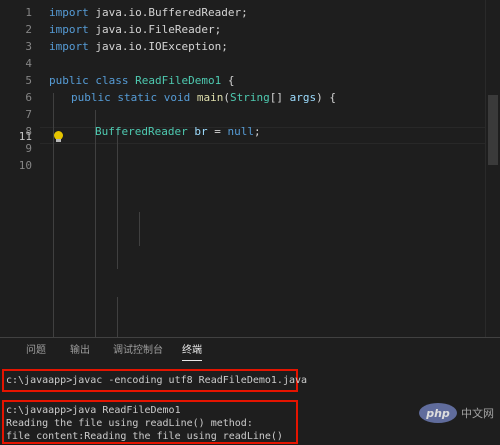  Describe the element at coordinates (28, 12) in the screenshot. I see `line-number: 1` at that location.